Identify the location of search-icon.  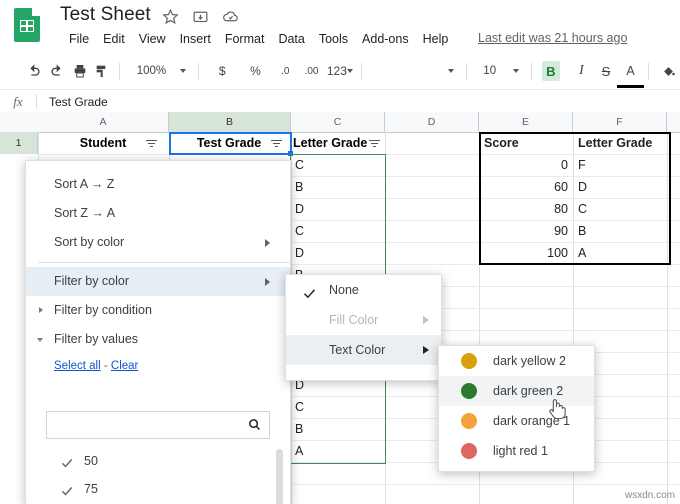
(254, 426).